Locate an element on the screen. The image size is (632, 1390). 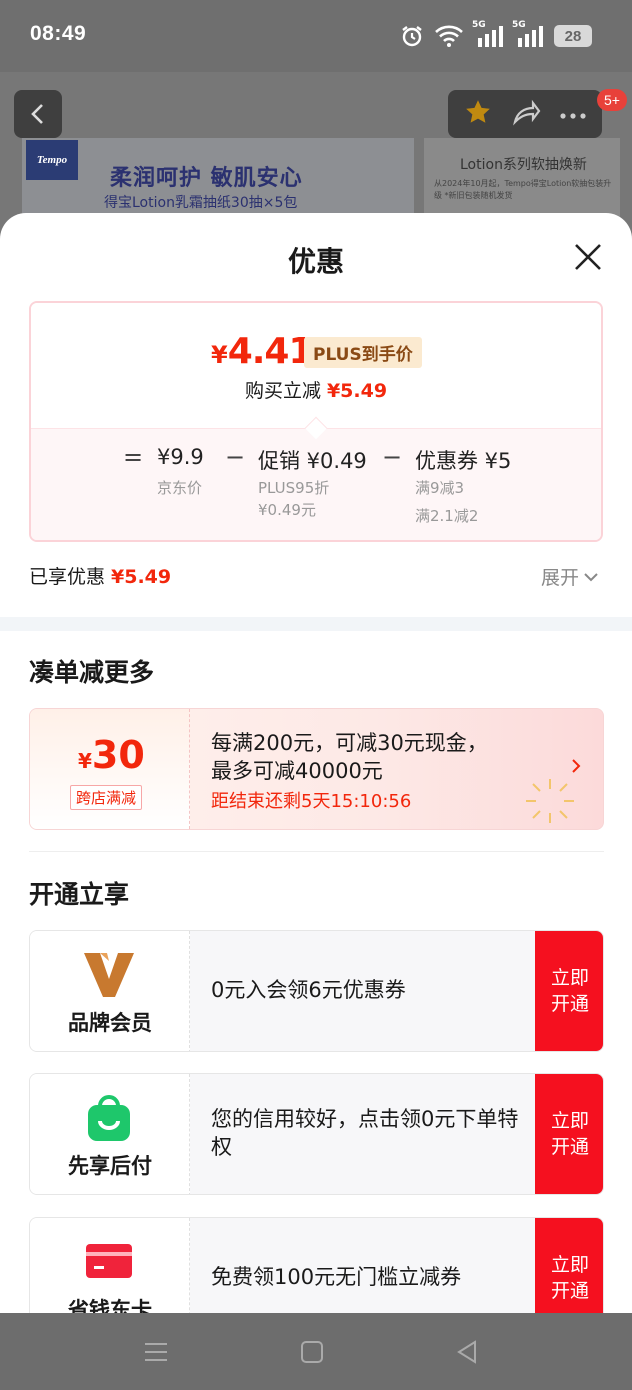
banner-title: 柔润呵护 敏肌安心 is located at coordinates (206, 178).